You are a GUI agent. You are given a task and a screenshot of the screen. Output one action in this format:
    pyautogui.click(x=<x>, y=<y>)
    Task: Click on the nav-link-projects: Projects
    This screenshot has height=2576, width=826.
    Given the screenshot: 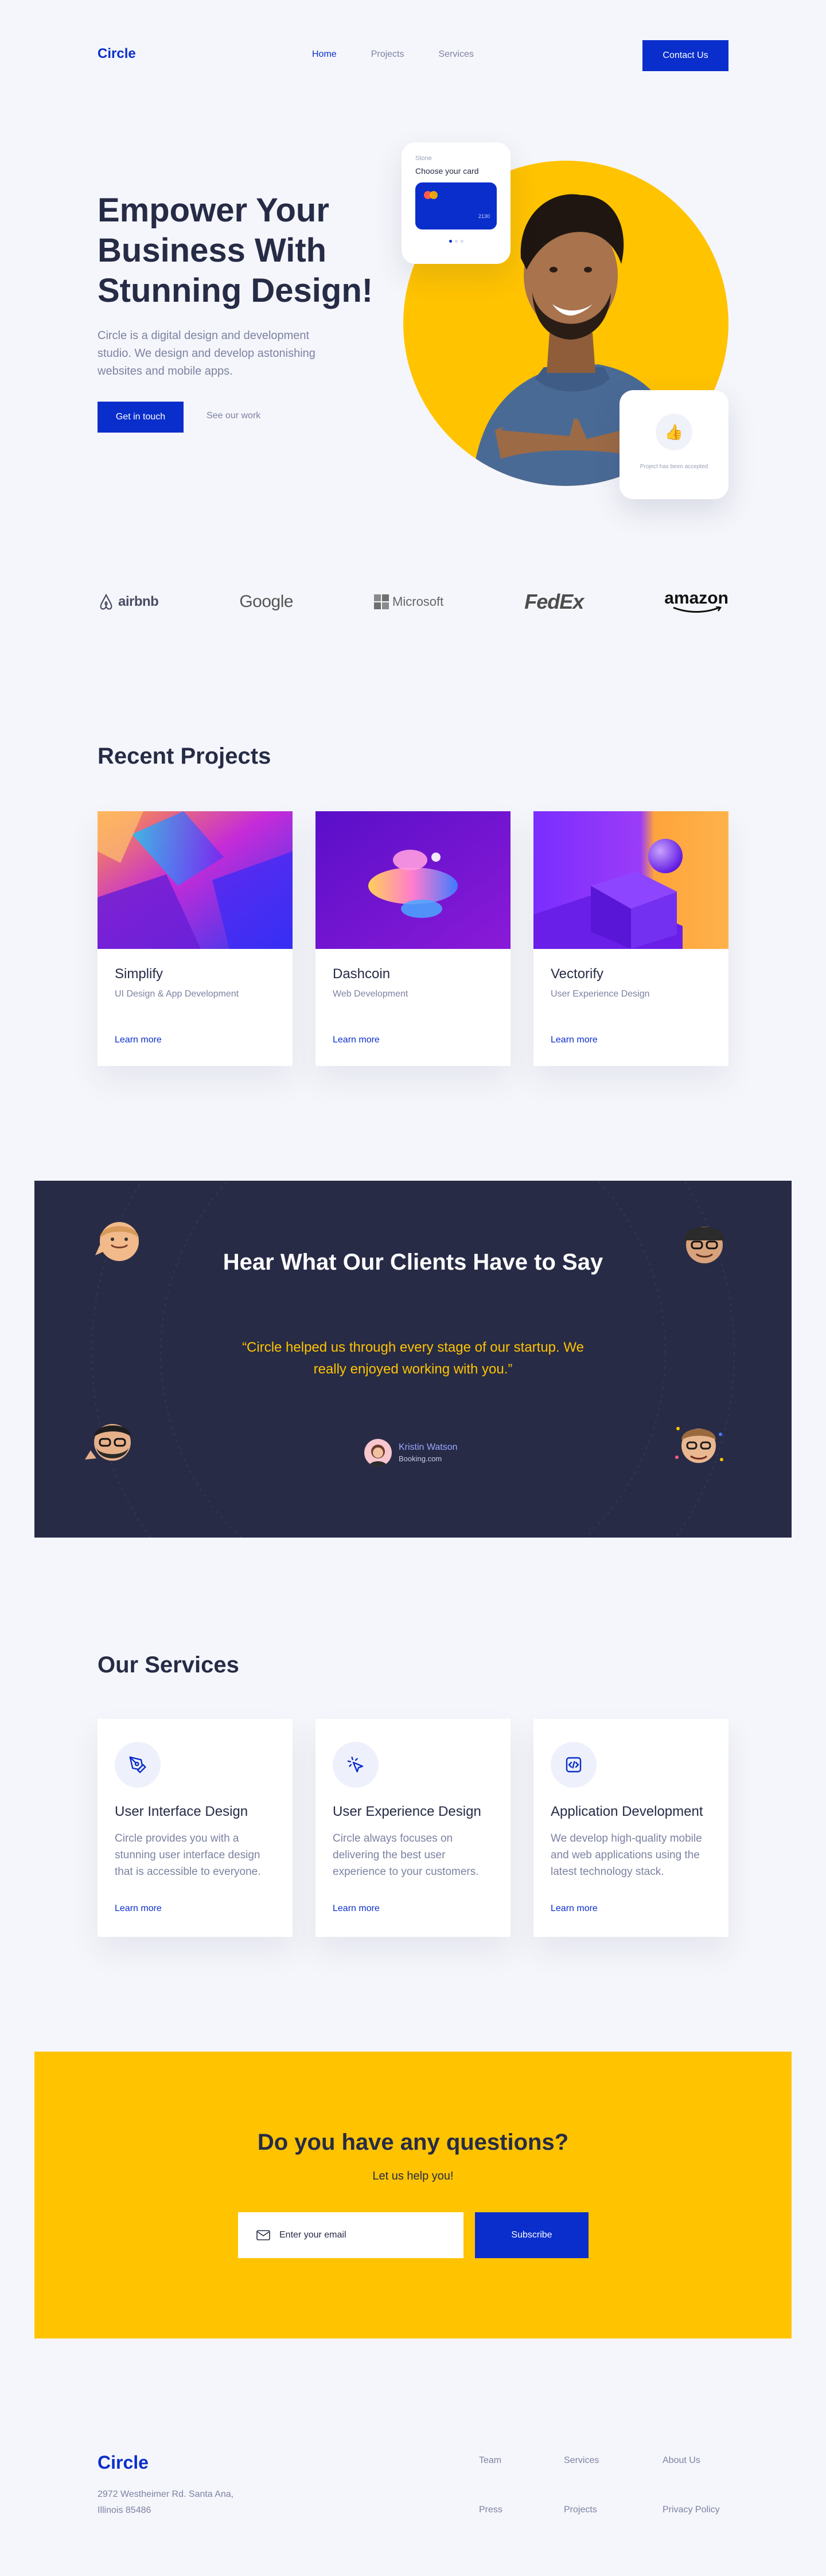 What is the action you would take?
    pyautogui.click(x=387, y=54)
    